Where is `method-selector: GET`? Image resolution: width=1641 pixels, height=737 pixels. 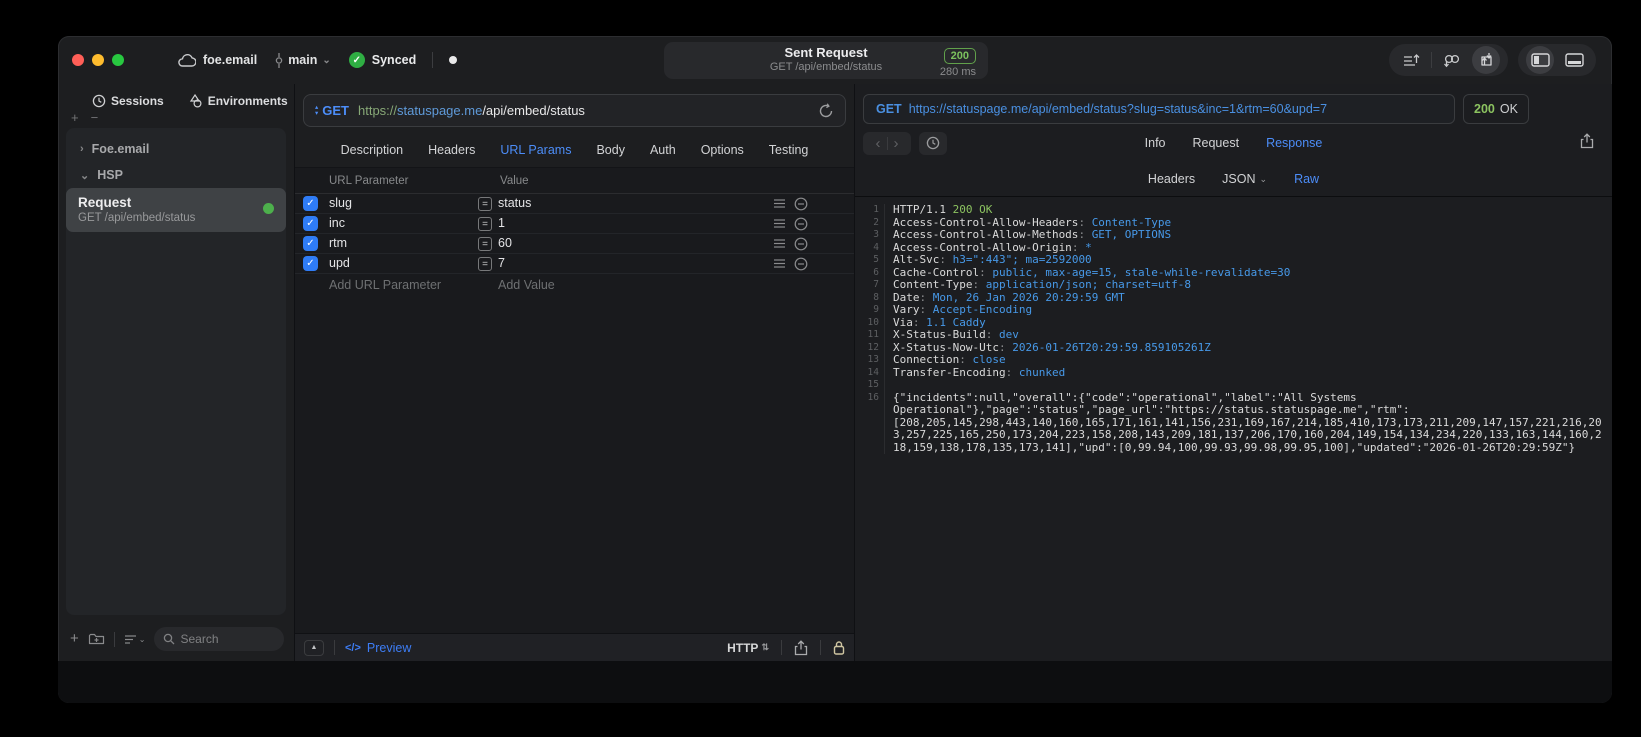 method-selector: GET is located at coordinates (335, 110).